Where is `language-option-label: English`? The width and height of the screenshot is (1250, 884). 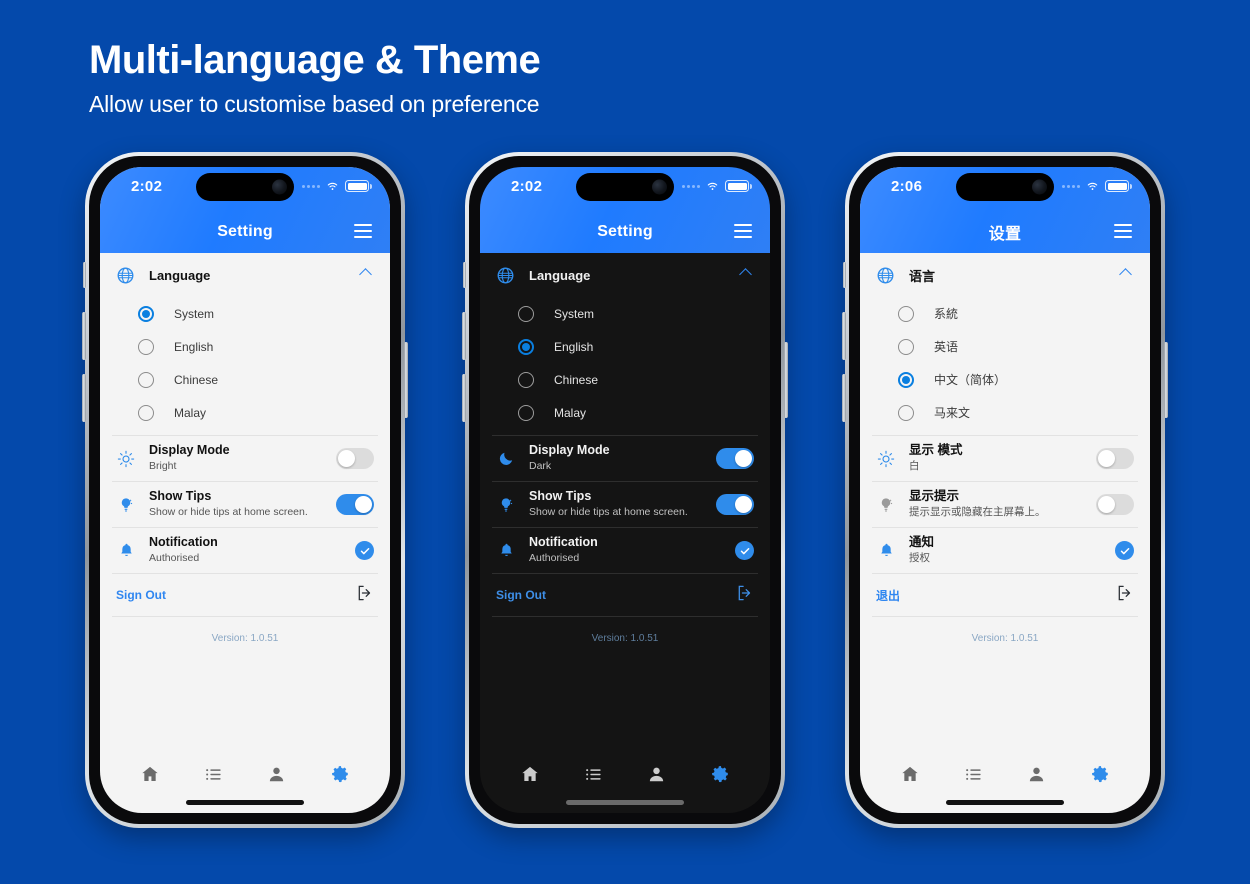
language-option-label: English is located at coordinates (574, 346).